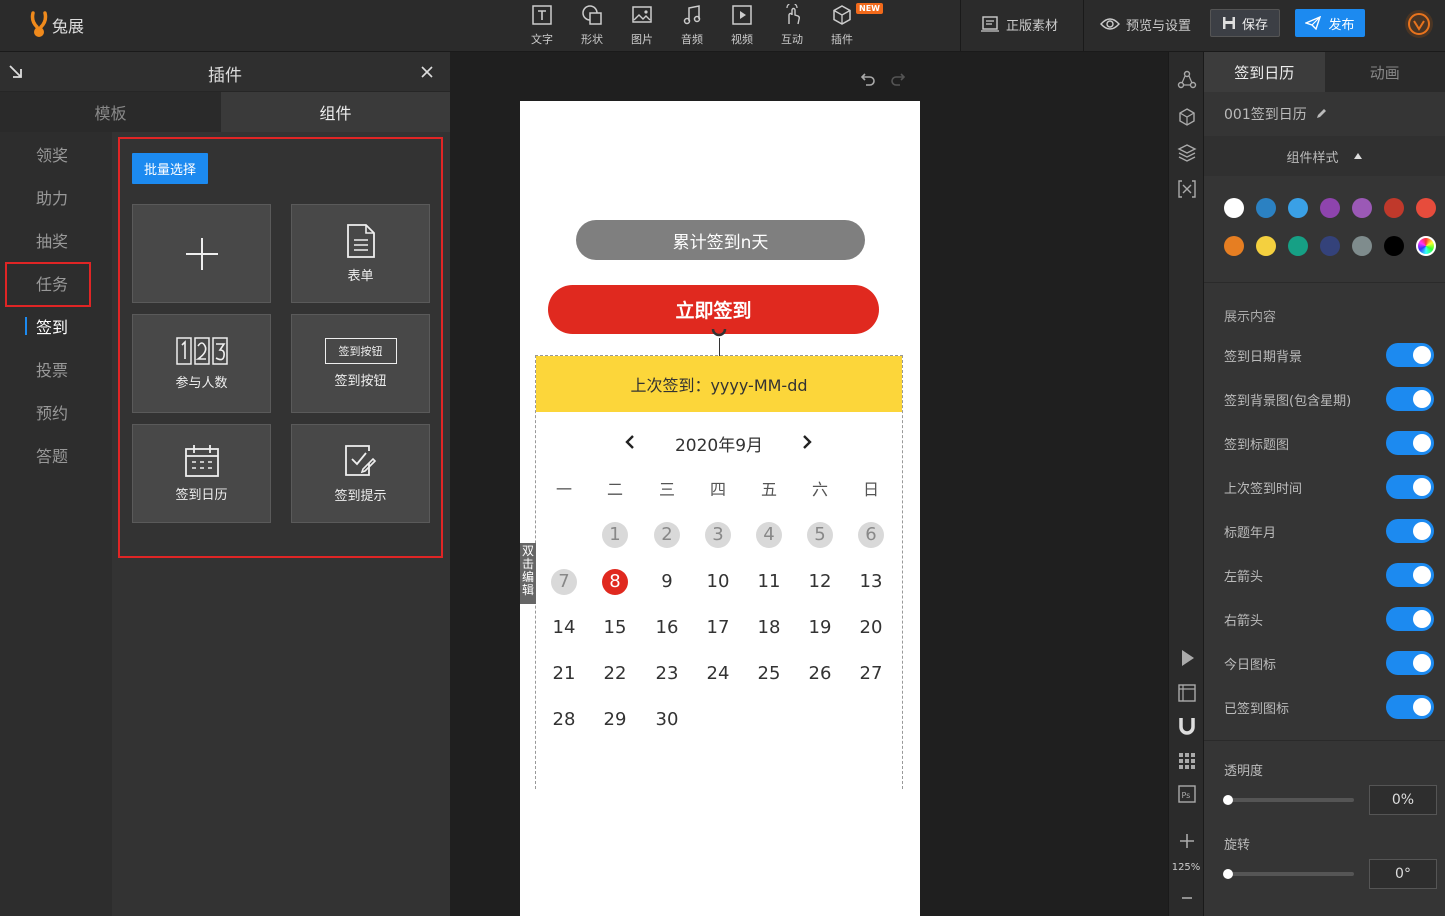 This screenshot has height=916, width=1445. What do you see at coordinates (718, 674) in the screenshot?
I see `calendar-day: 24` at bounding box center [718, 674].